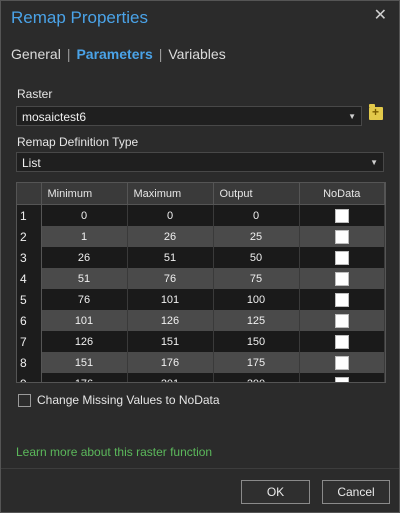 The height and width of the screenshot is (513, 400). Describe the element at coordinates (170, 215) in the screenshot. I see `maximum-cell: 0` at that location.